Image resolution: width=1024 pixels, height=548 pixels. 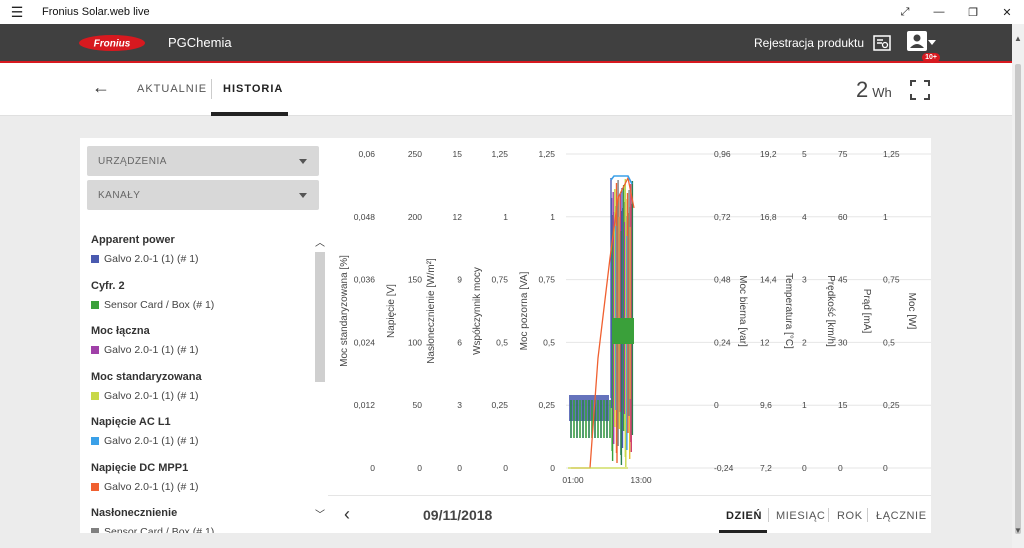 I want to click on y-axis-title: Prędkość [km/h], so click(x=830, y=311).